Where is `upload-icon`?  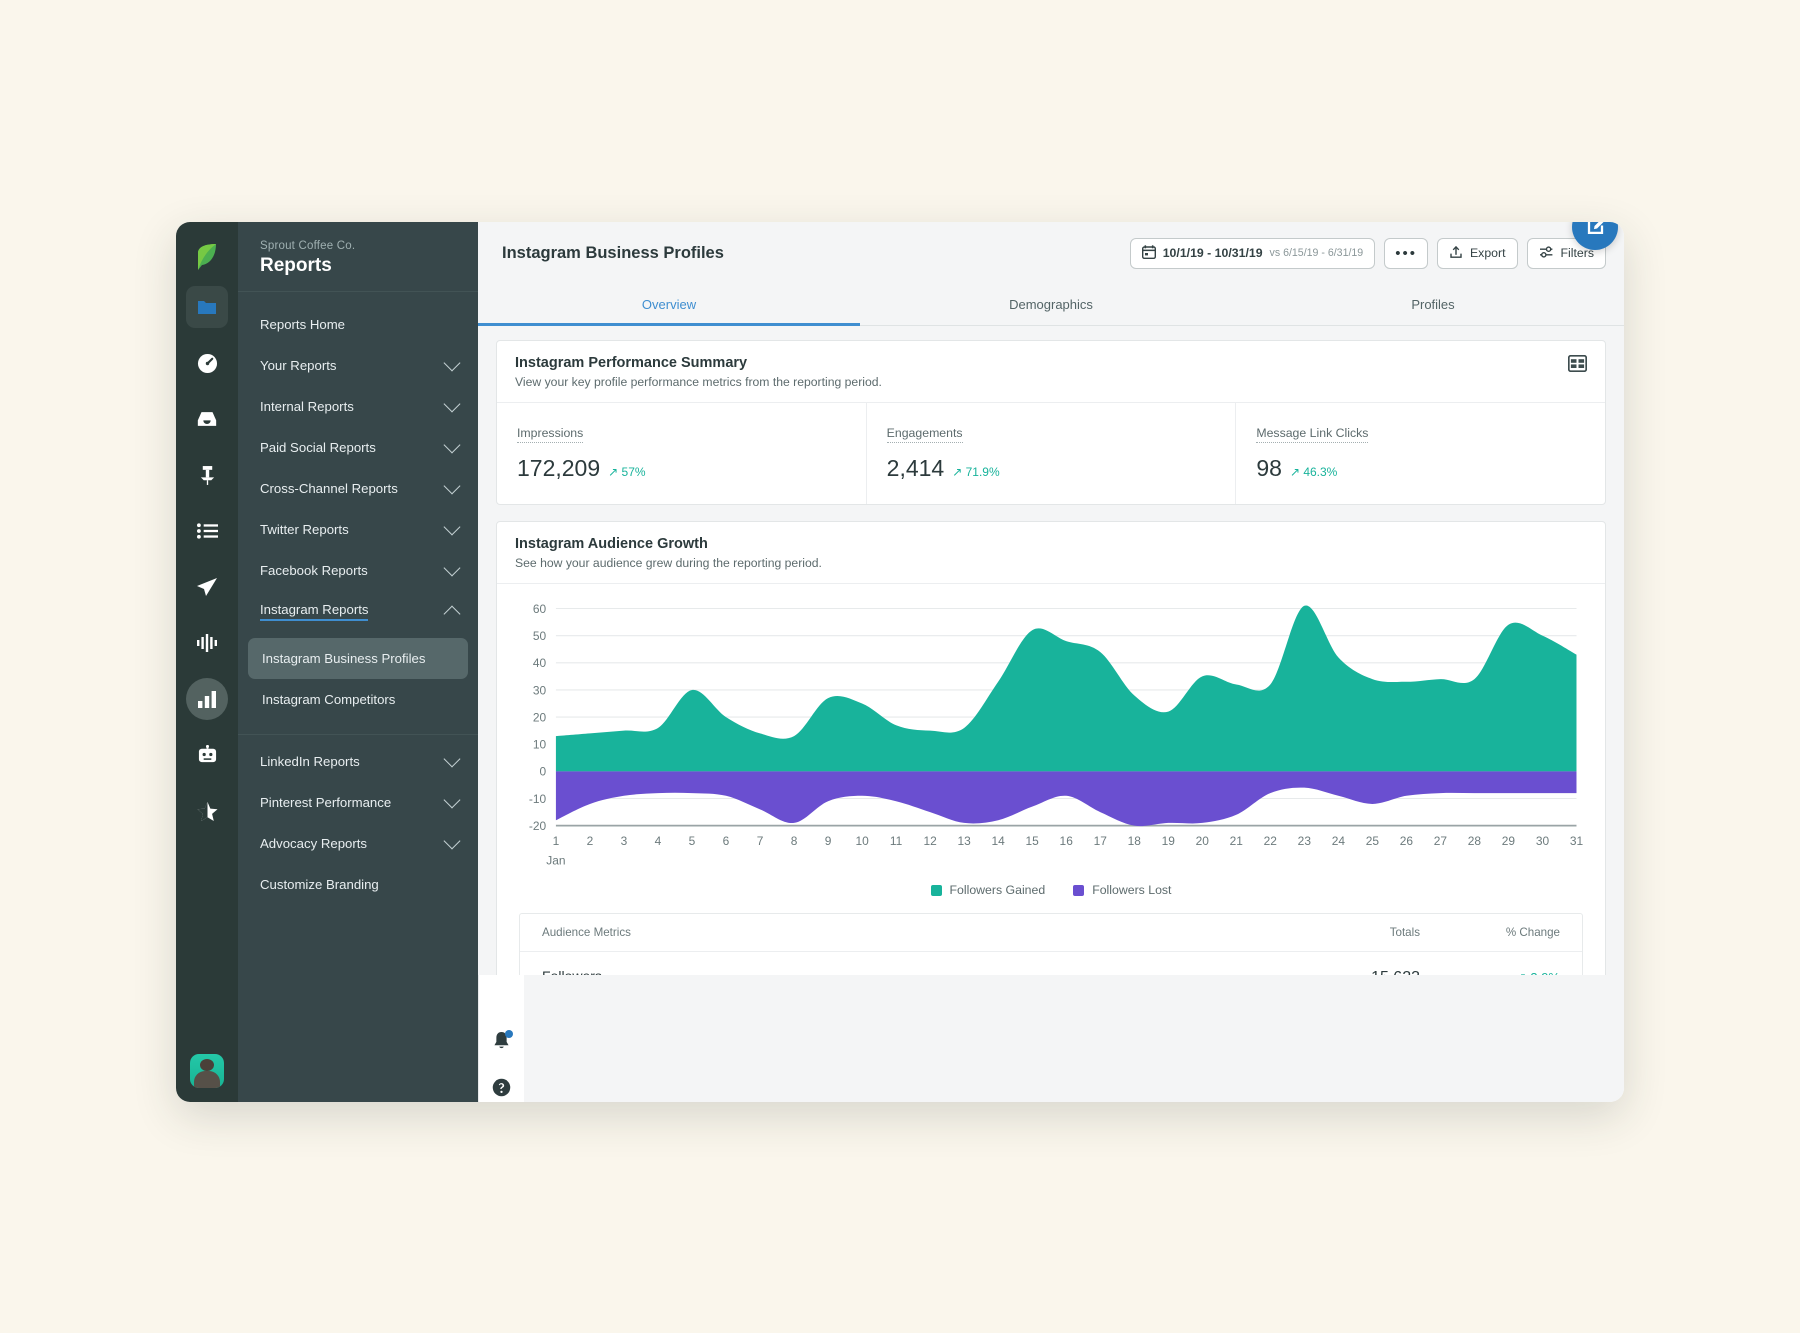
upload-icon is located at coordinates (1456, 253).